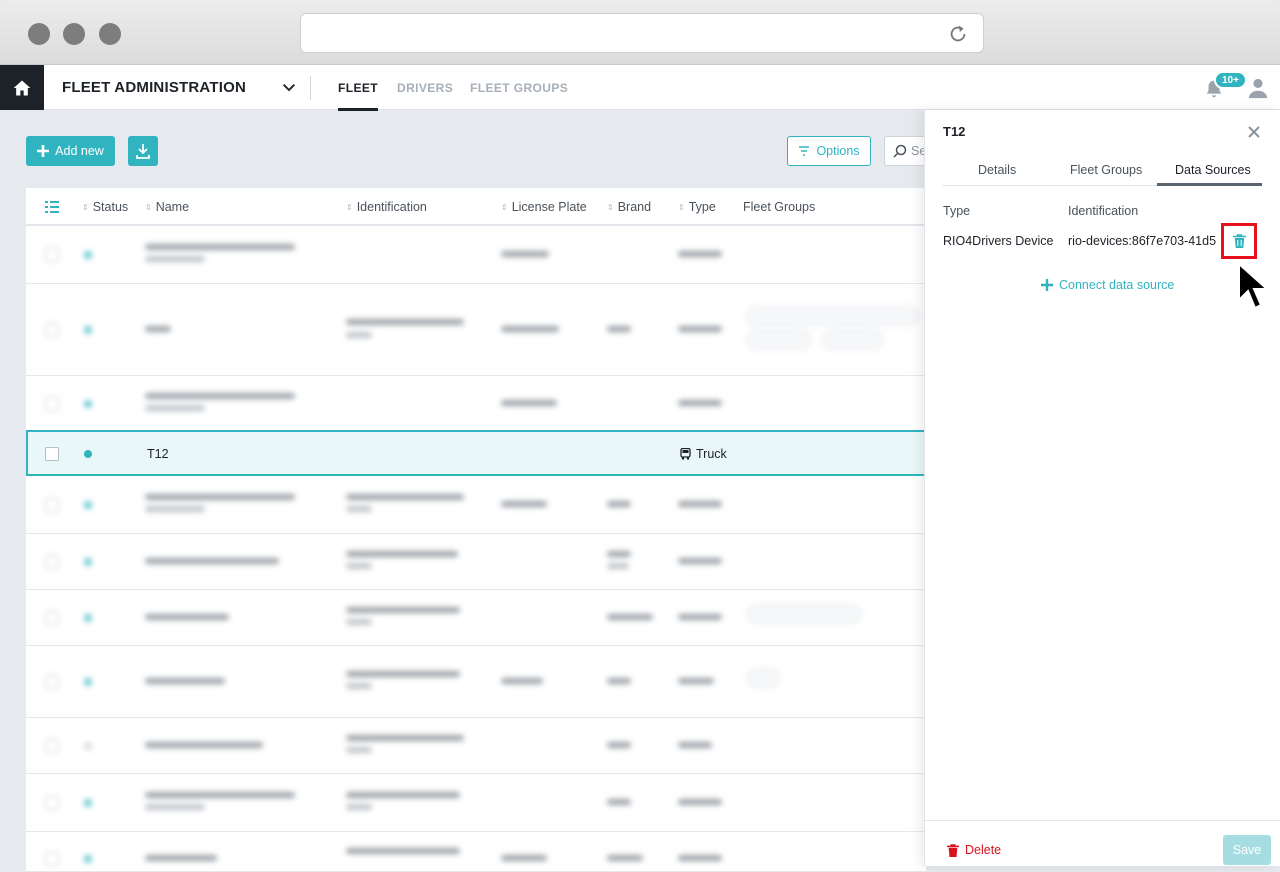 The width and height of the screenshot is (1280, 872). I want to click on app-title: FLEET ADMINISTRATION, so click(154, 87).